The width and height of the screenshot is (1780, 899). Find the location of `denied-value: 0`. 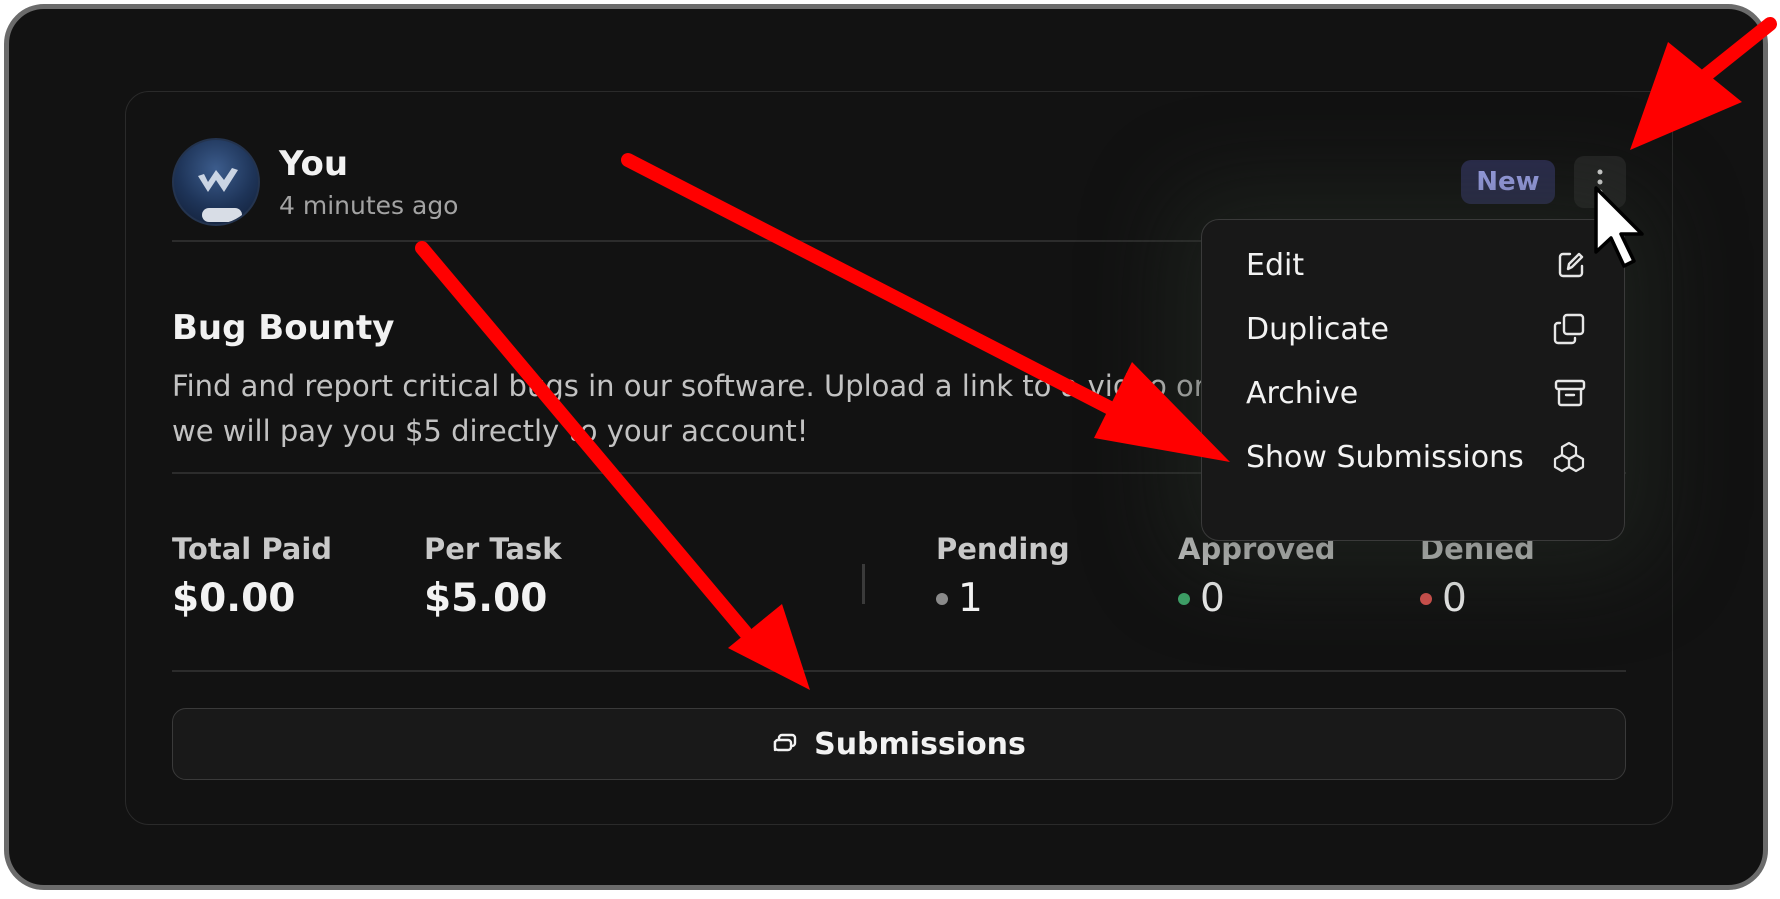

denied-value: 0 is located at coordinates (1454, 598).